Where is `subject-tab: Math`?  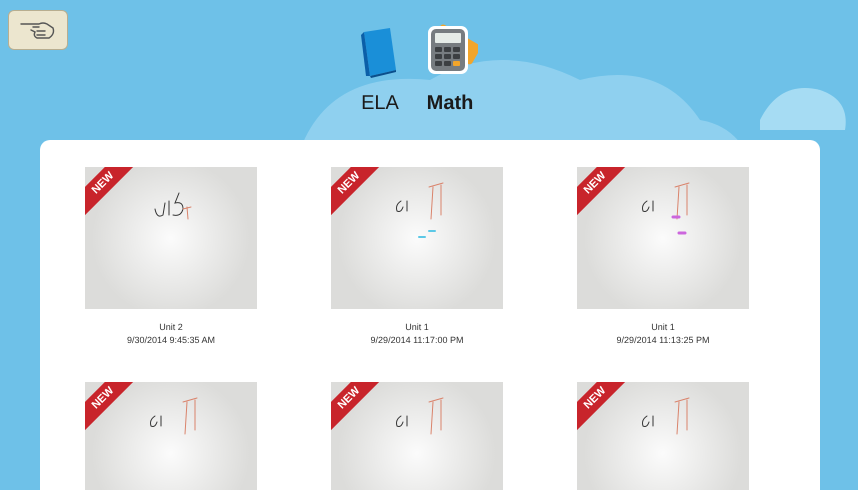 subject-tab: Math is located at coordinates (450, 70).